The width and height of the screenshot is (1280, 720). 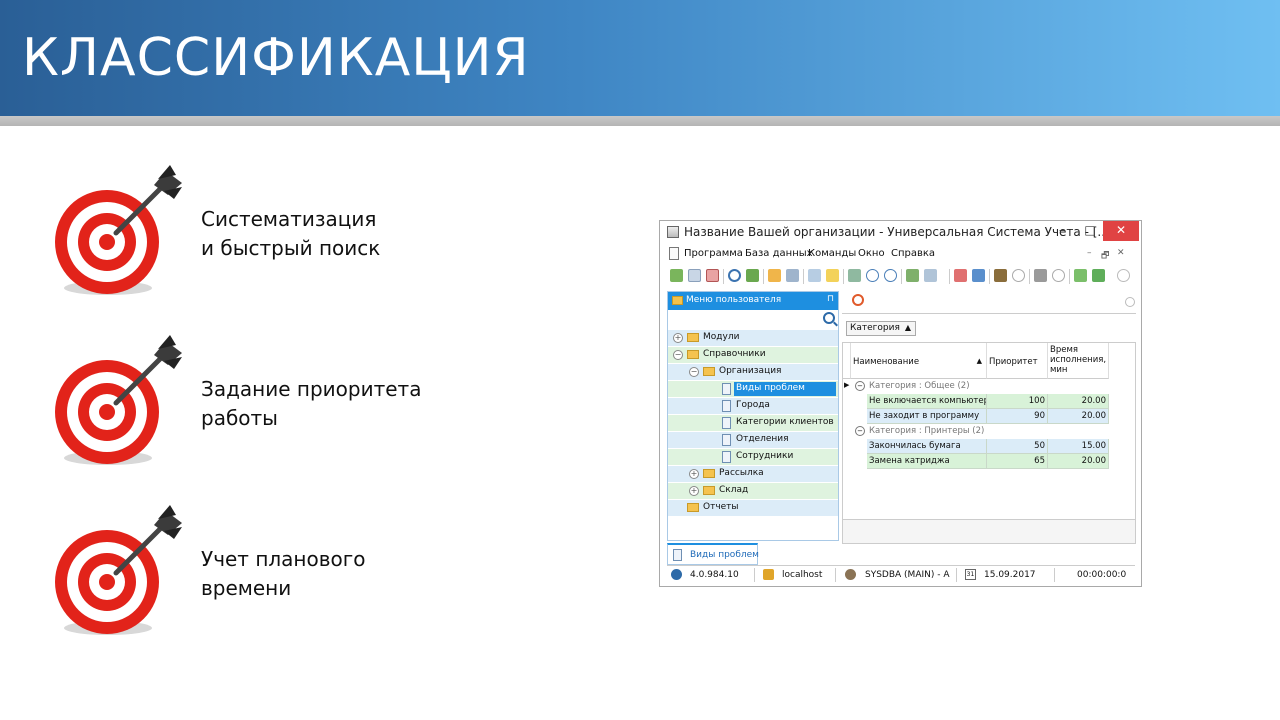 What do you see at coordinates (976, 401) in the screenshot?
I see `table-row: Не включается компьютер 100 20.00` at bounding box center [976, 401].